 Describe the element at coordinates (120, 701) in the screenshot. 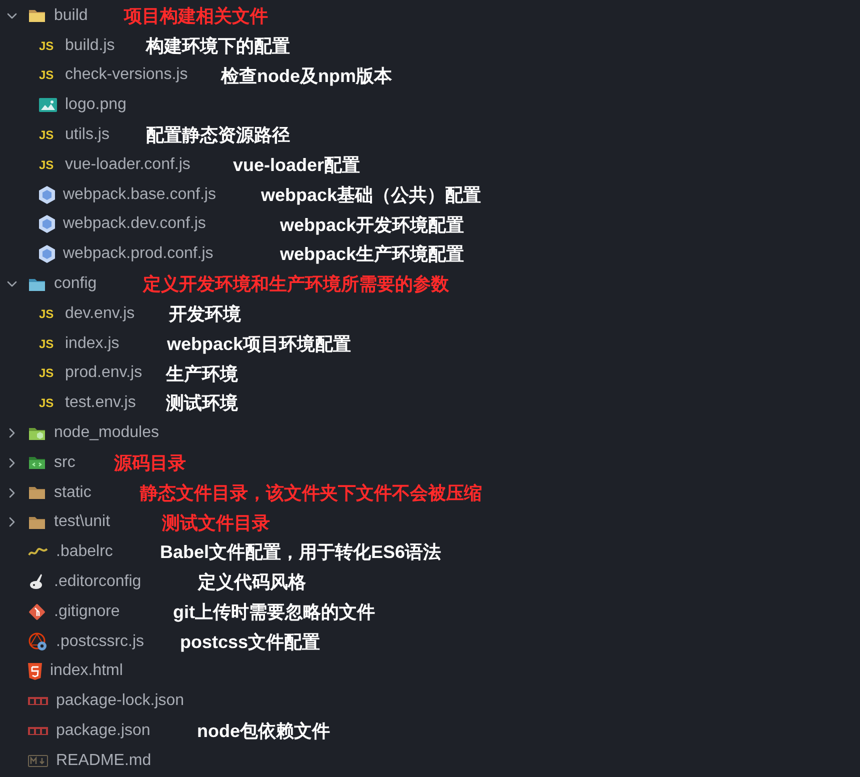

I see `file-name: package-lock.json` at that location.